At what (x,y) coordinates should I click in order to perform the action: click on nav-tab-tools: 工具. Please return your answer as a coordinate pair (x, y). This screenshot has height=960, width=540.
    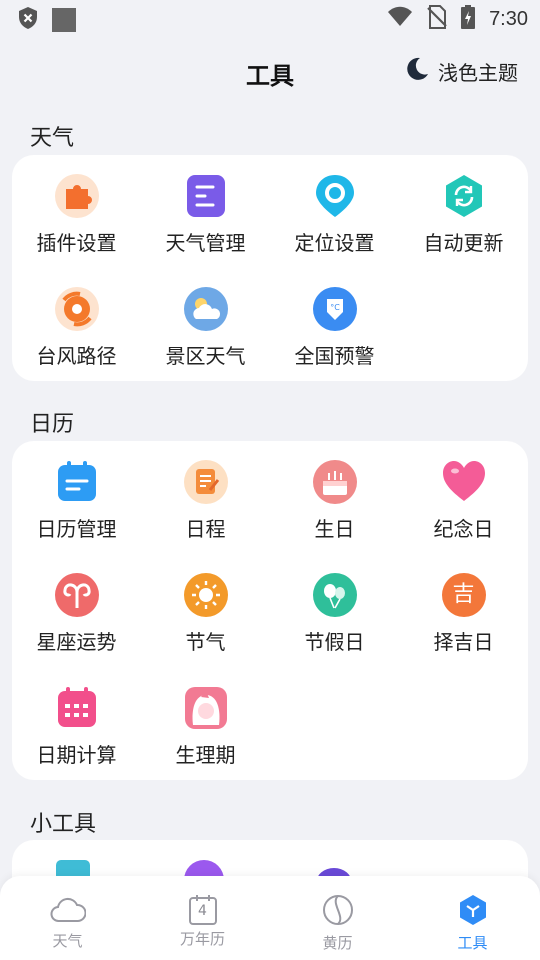
    Looking at the image, I should click on (472, 918).